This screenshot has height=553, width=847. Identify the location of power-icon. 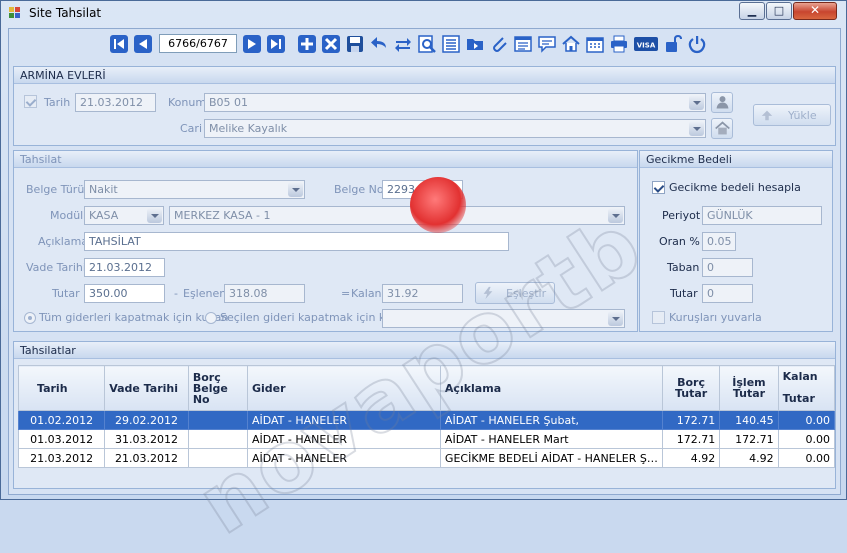
(697, 44).